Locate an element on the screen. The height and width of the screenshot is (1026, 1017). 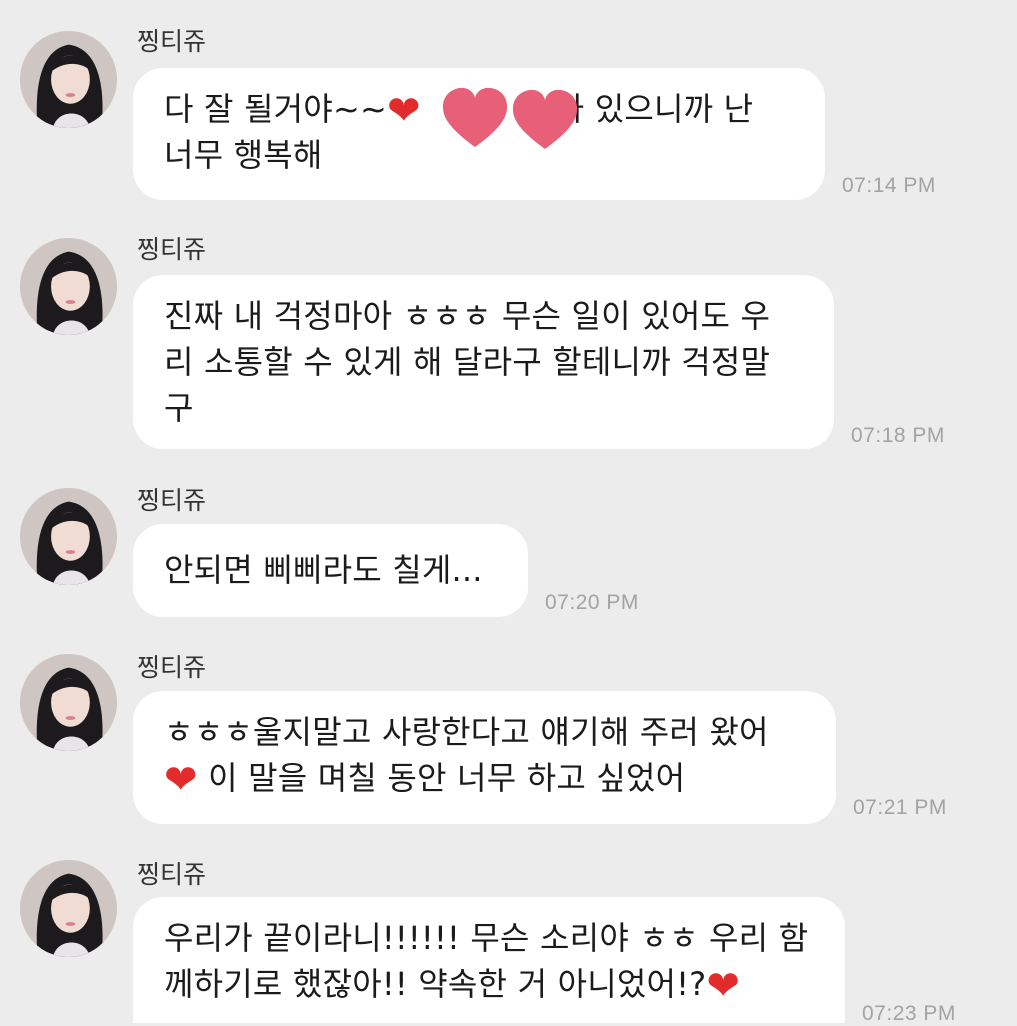
message-line: 께하기로 했잖아!! 약속한 거 아니었어!?❤ is located at coordinates (489, 984).